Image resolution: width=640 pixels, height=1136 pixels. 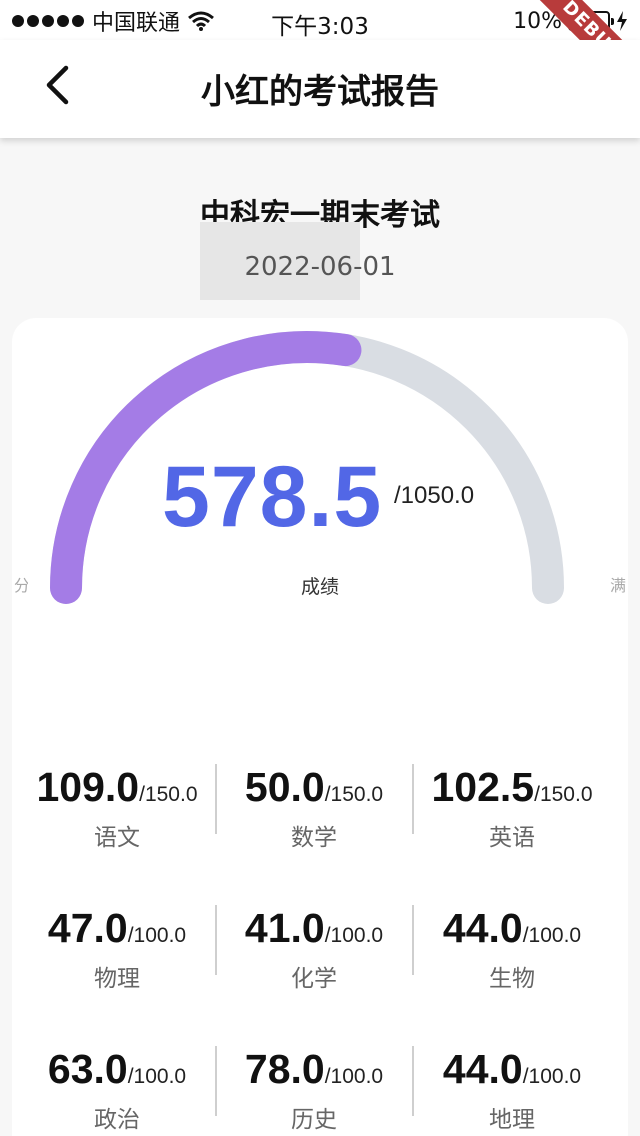 I want to click on subject-name: 语文, so click(x=117, y=838).